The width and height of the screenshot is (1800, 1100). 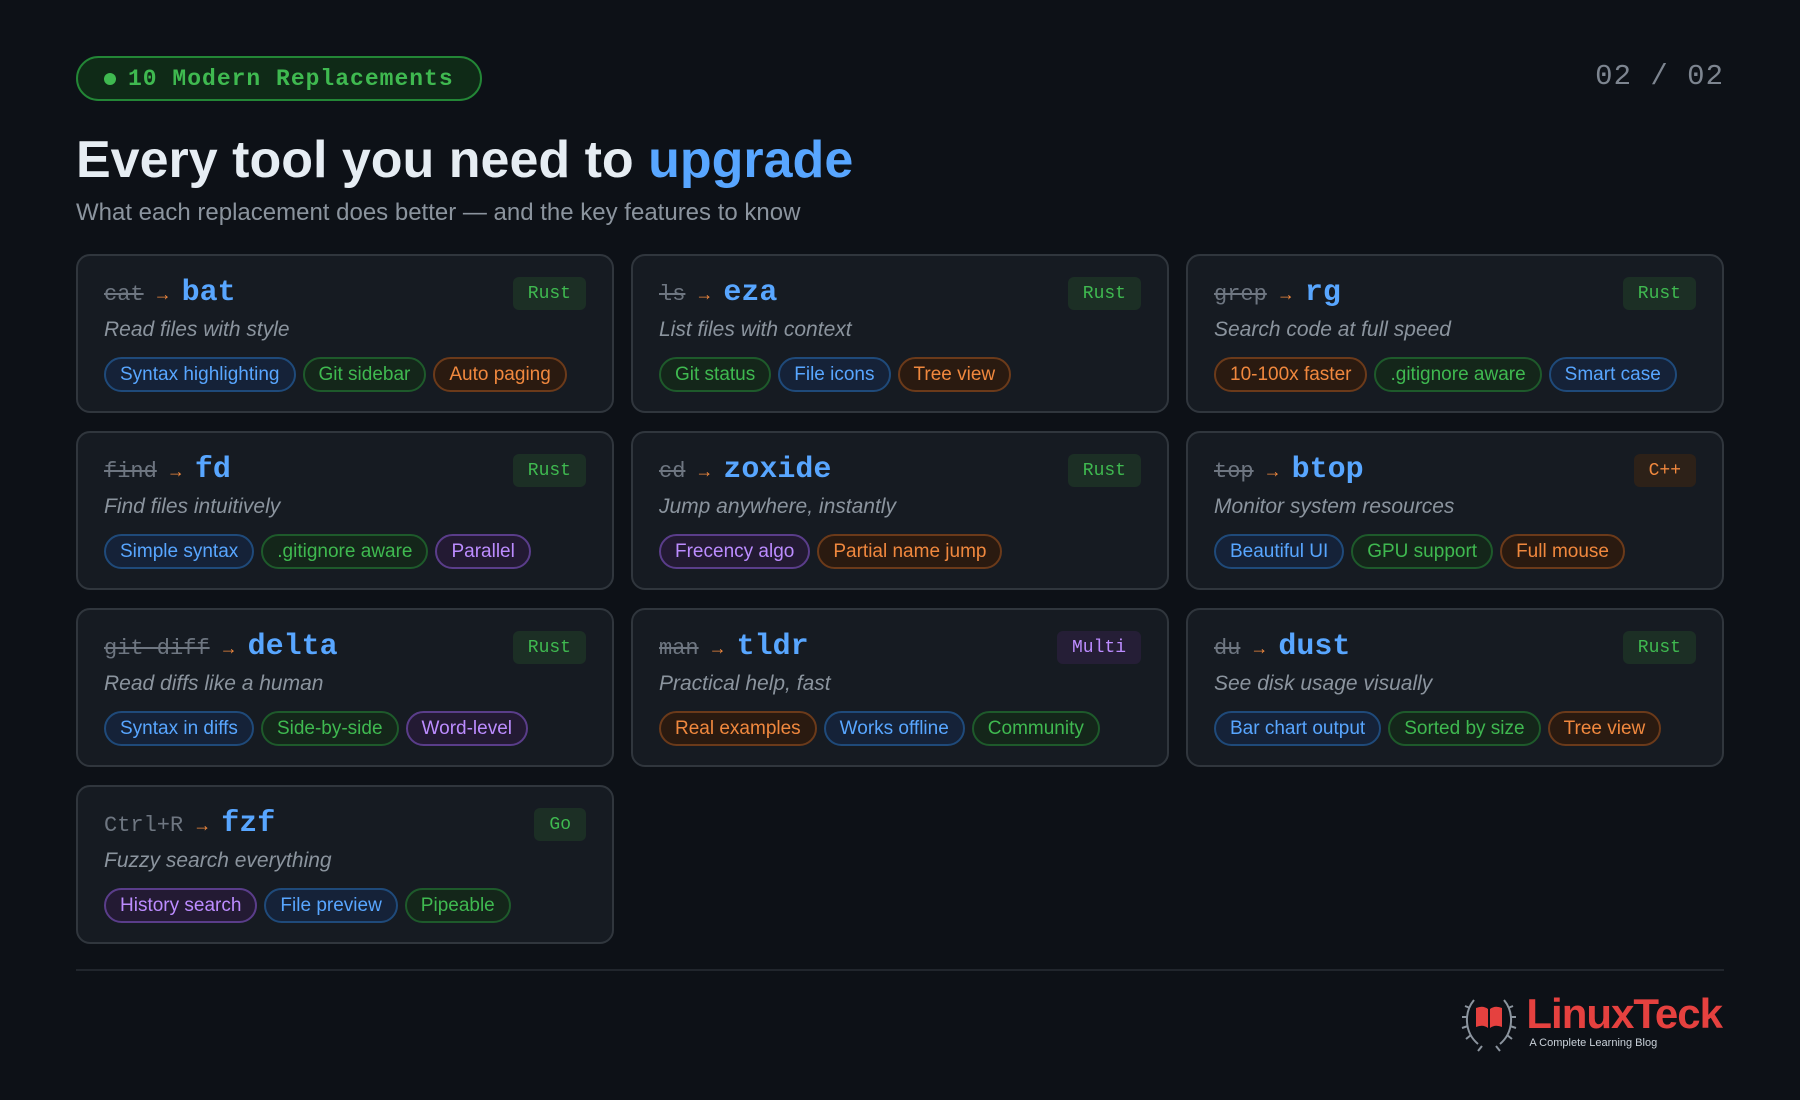 What do you see at coordinates (197, 329) in the screenshot?
I see `tool-description: Read files with style` at bounding box center [197, 329].